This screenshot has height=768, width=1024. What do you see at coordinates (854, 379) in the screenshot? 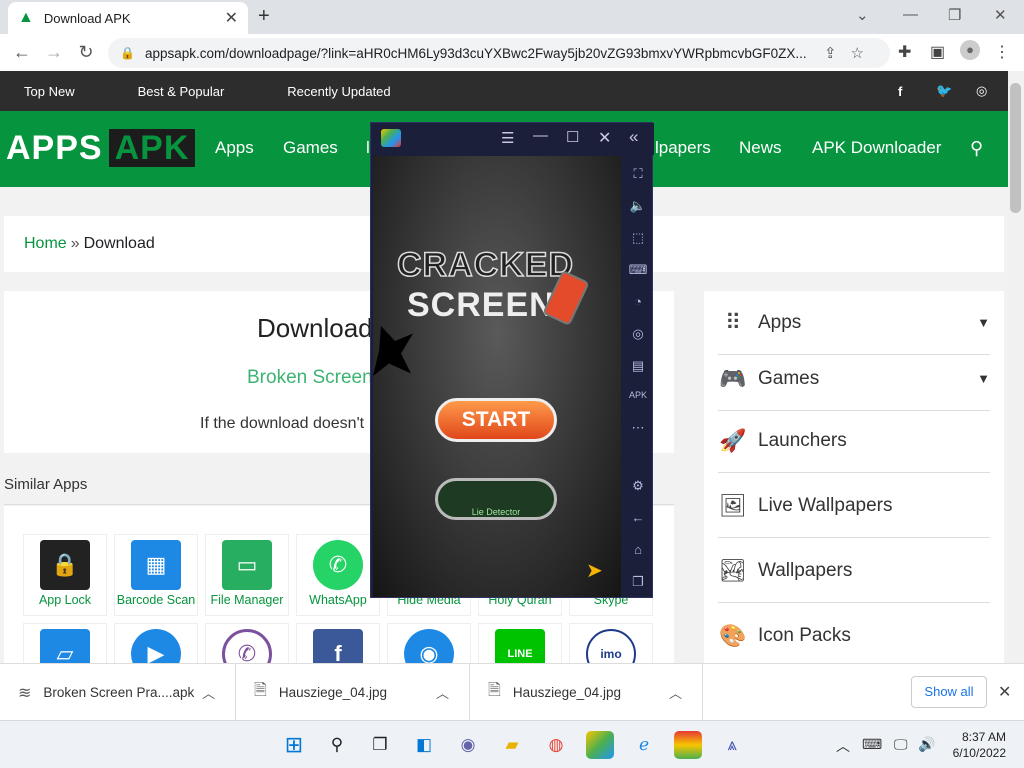
I see `sidebar-item-games: 🎮 Games ▼` at bounding box center [854, 379].